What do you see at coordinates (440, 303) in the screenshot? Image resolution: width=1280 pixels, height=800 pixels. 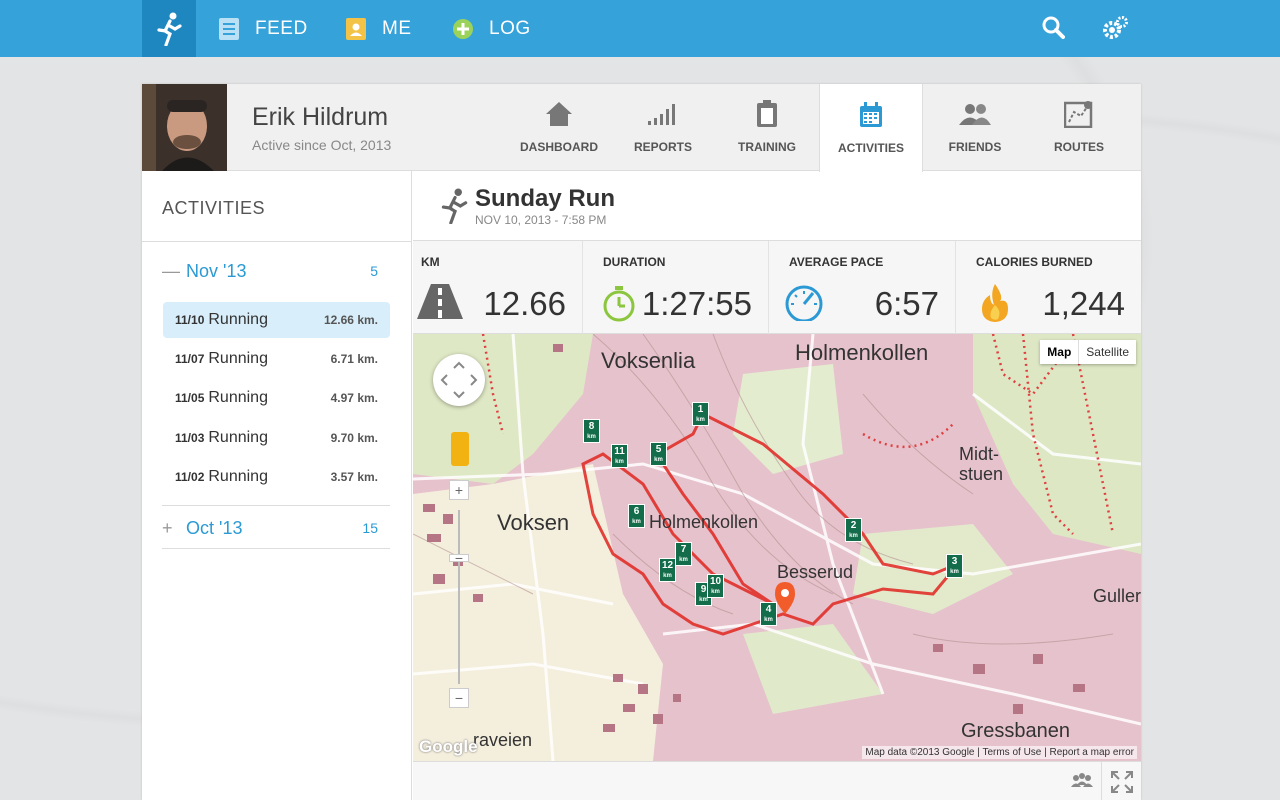 I see `road-icon` at bounding box center [440, 303].